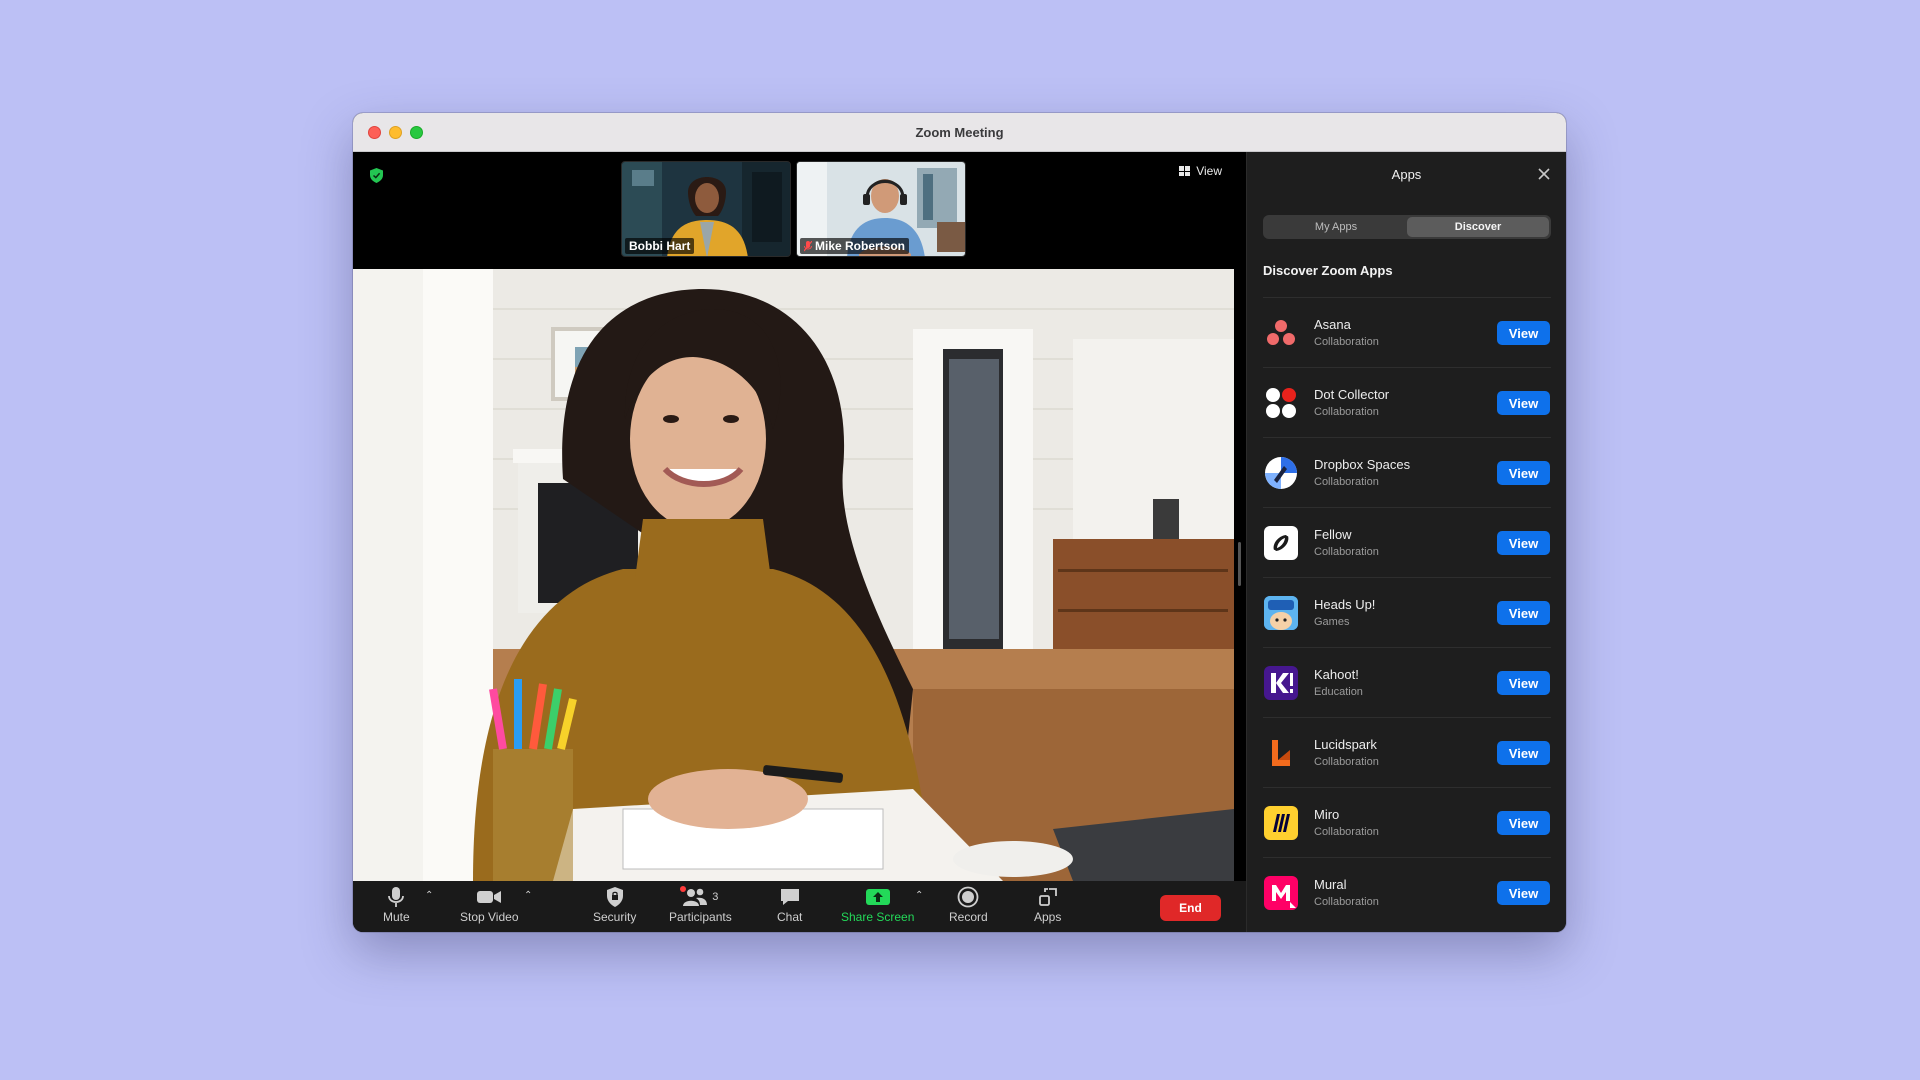 This screenshot has height=1080, width=1920. I want to click on record-icon, so click(968, 897).